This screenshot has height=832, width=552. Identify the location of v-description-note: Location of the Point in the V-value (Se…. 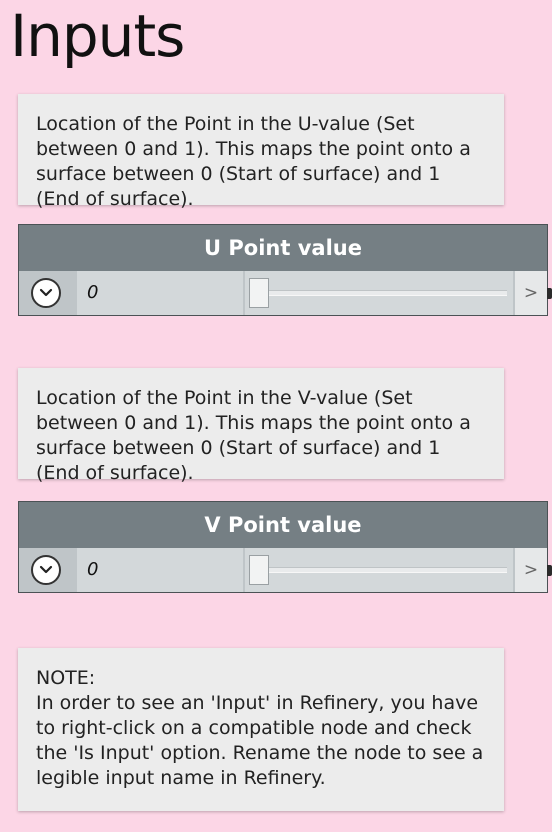
(261, 426).